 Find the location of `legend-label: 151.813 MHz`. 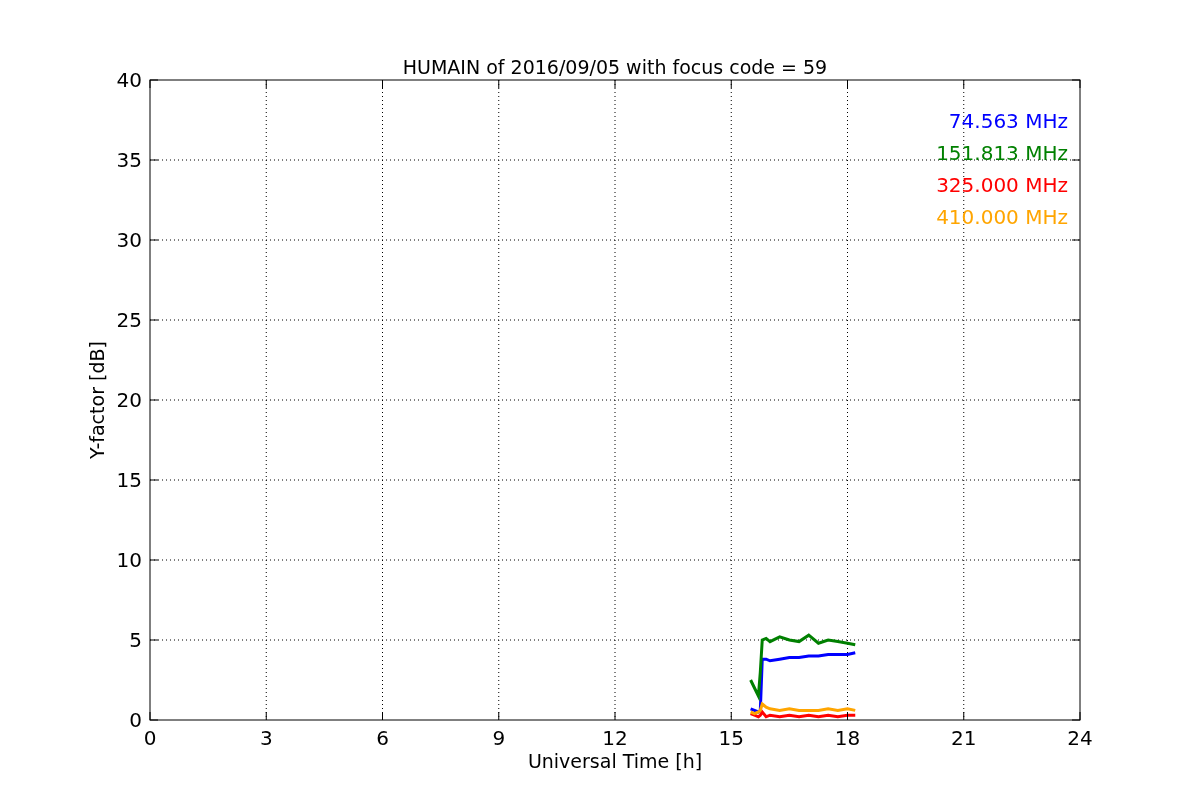

legend-label: 151.813 MHz is located at coordinates (1002, 153).